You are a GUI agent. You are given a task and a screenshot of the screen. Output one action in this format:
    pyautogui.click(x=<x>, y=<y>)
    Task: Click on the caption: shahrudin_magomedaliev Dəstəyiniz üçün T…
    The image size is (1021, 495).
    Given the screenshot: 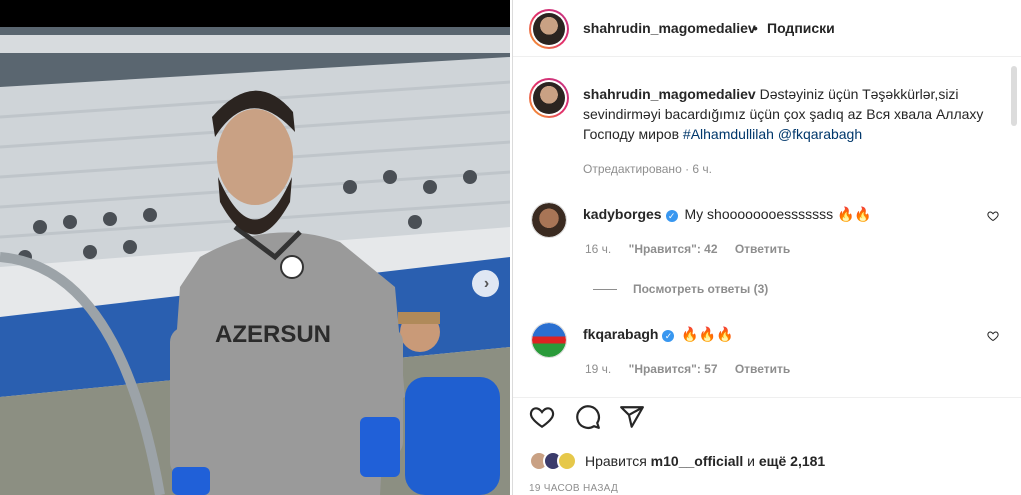 What is the action you would take?
    pyautogui.click(x=788, y=114)
    